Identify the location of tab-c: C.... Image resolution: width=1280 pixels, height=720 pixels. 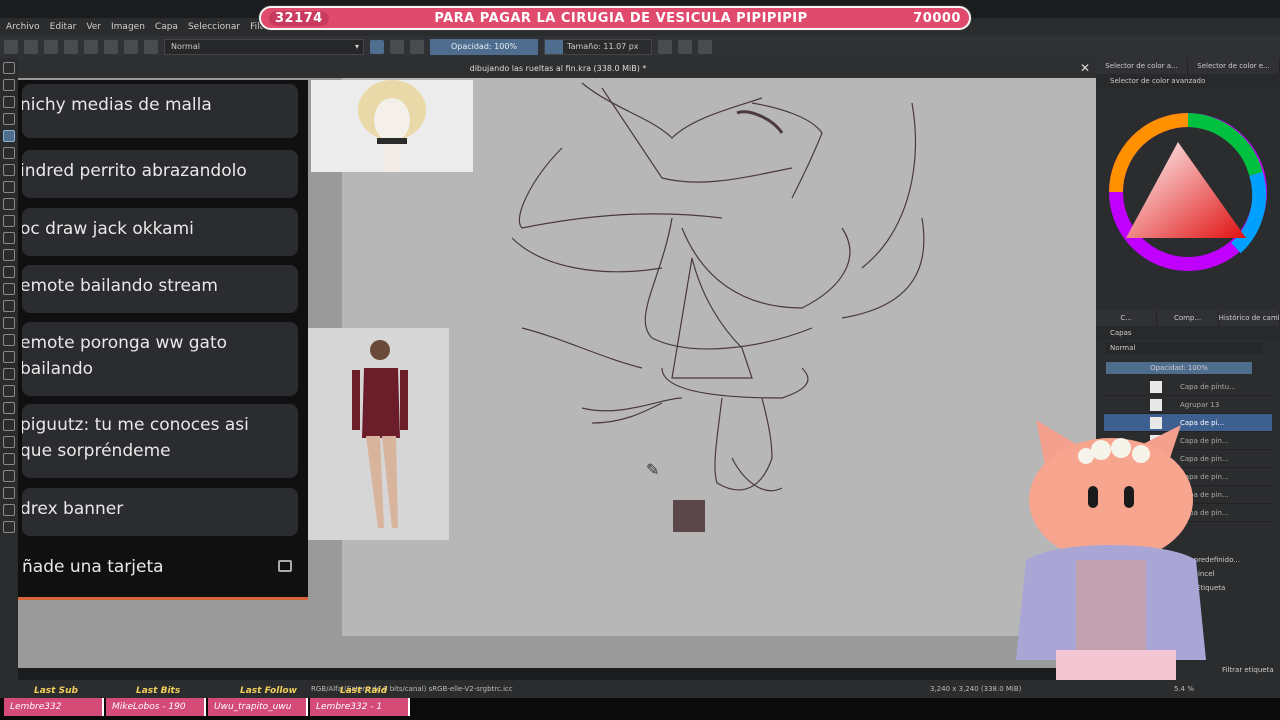
(1127, 318).